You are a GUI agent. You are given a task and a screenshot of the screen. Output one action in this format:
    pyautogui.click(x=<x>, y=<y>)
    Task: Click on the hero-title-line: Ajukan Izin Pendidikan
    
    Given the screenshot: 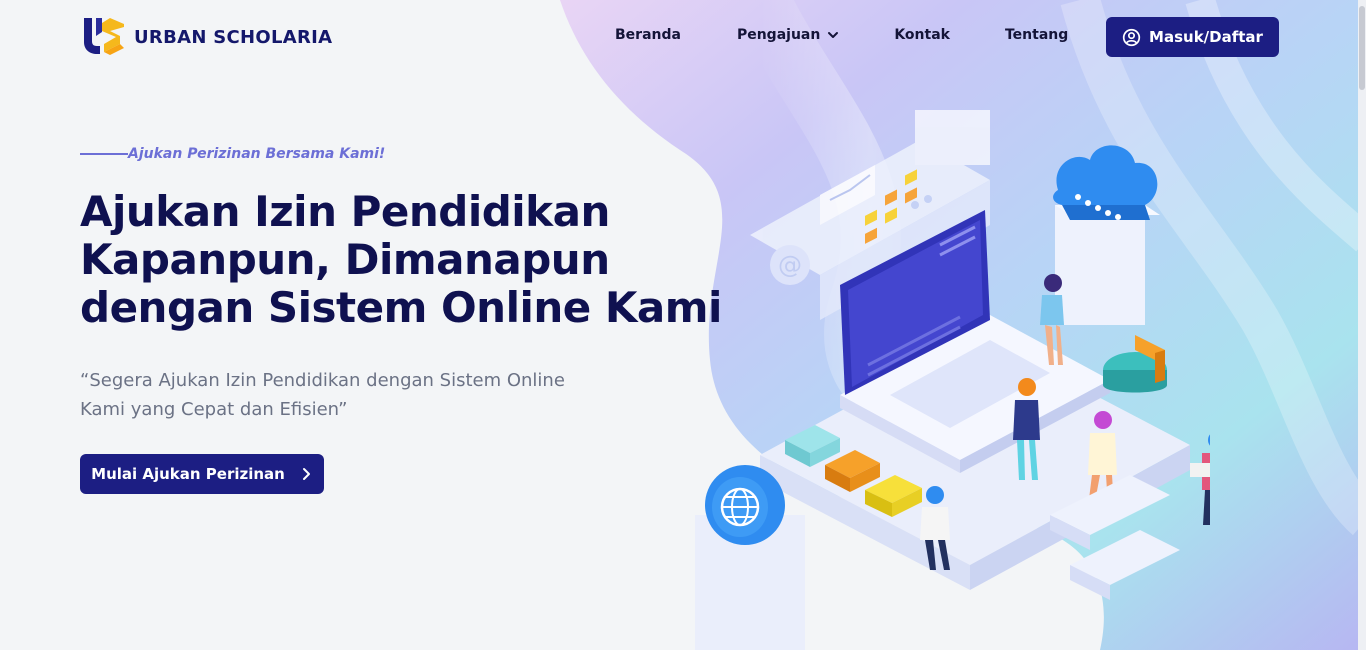 What is the action you would take?
    pyautogui.click(x=345, y=211)
    